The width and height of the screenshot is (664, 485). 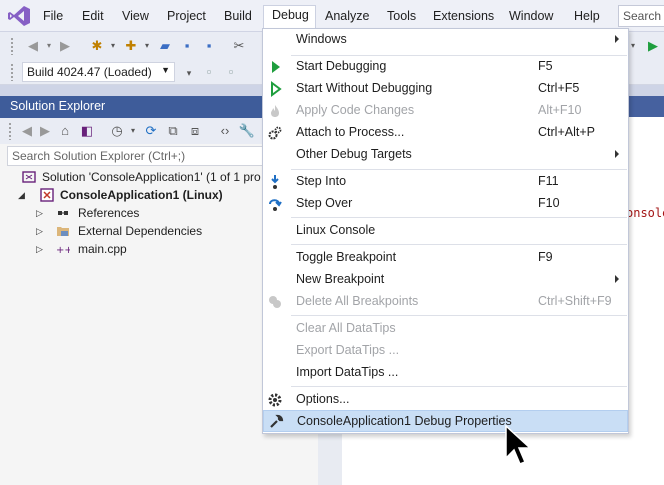 What do you see at coordinates (209, 72) in the screenshot?
I see `thread-icon: ▫` at bounding box center [209, 72].